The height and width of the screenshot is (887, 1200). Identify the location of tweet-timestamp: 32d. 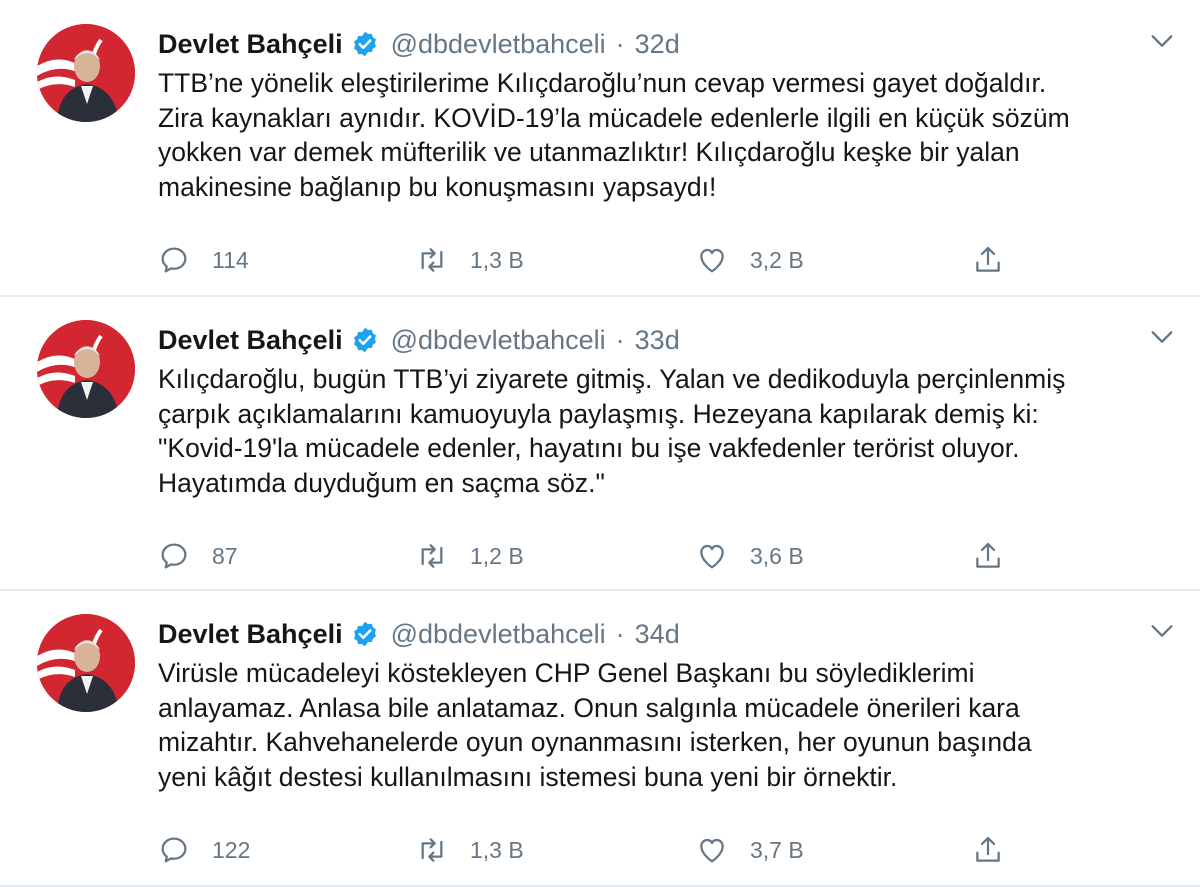
(657, 44).